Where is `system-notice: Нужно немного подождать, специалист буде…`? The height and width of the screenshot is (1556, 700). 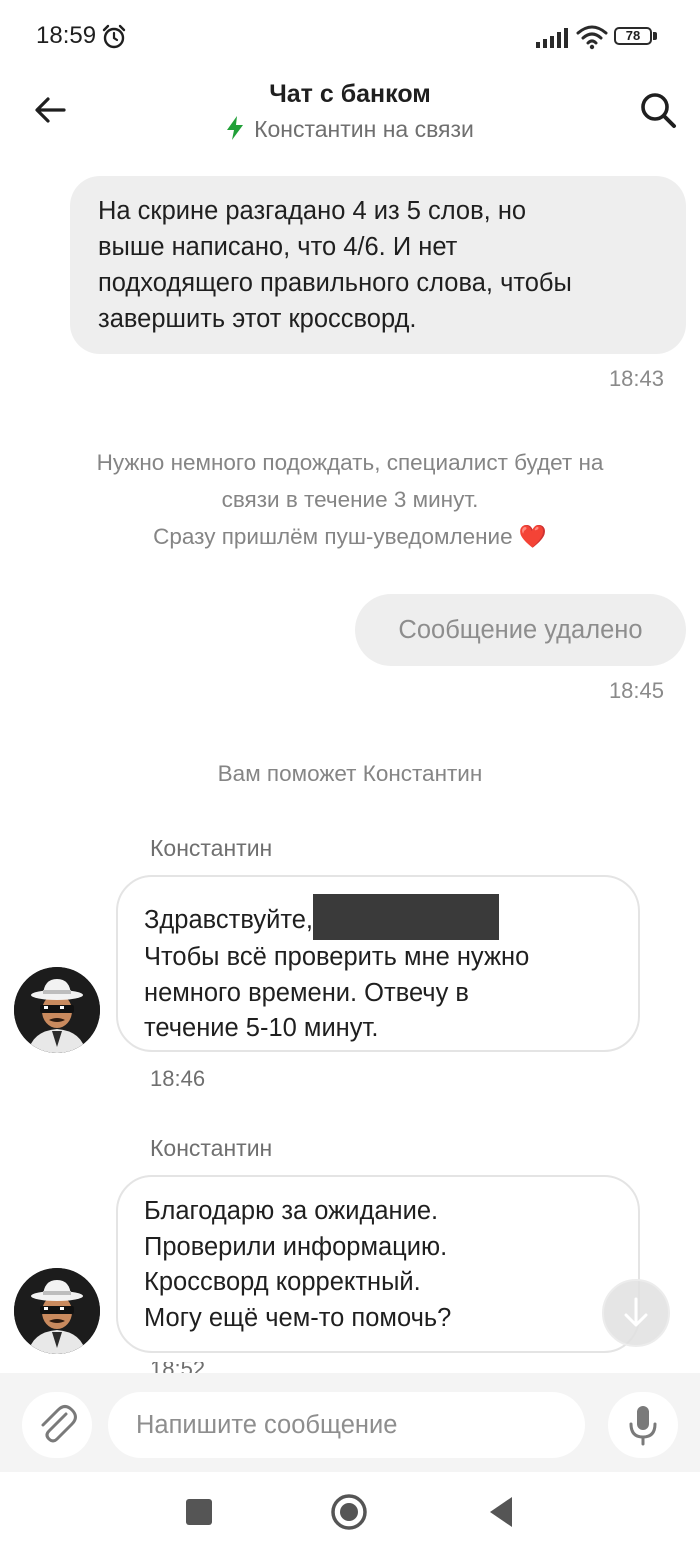 system-notice: Нужно немного подождать, специалист буде… is located at coordinates (350, 499).